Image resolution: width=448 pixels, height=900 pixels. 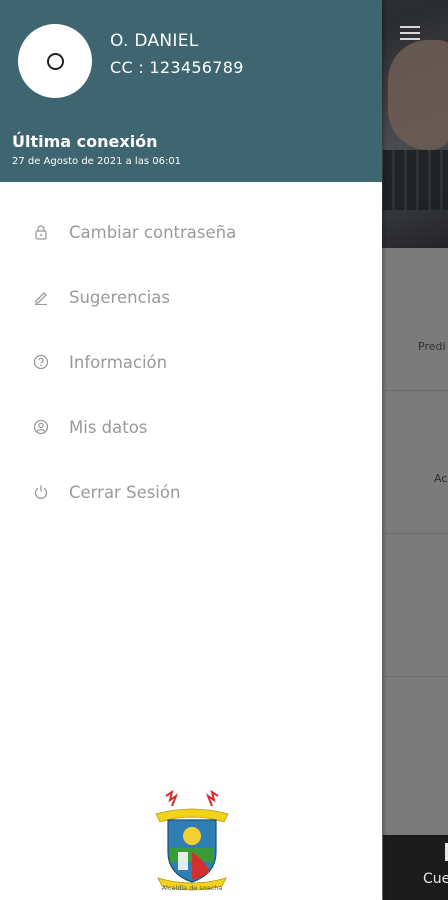 I want to click on bottom-tab-label: Cue, so click(x=435, y=879).